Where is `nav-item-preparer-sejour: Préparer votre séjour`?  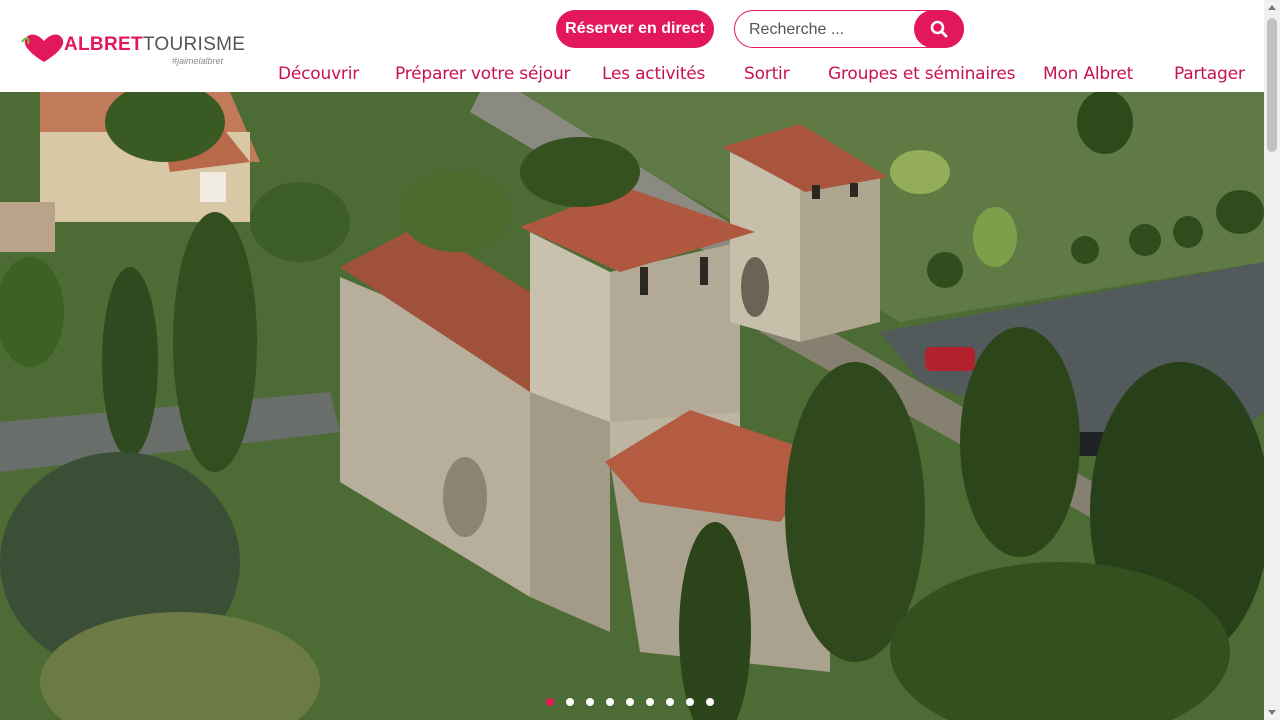
nav-item-preparer-sejour: Préparer votre séjour is located at coordinates (483, 74).